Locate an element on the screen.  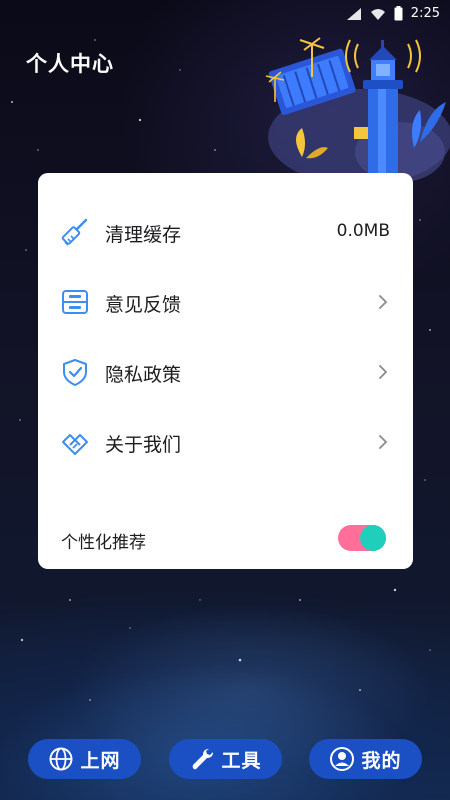
tab-label-tools: 工具 is located at coordinates (241, 760).